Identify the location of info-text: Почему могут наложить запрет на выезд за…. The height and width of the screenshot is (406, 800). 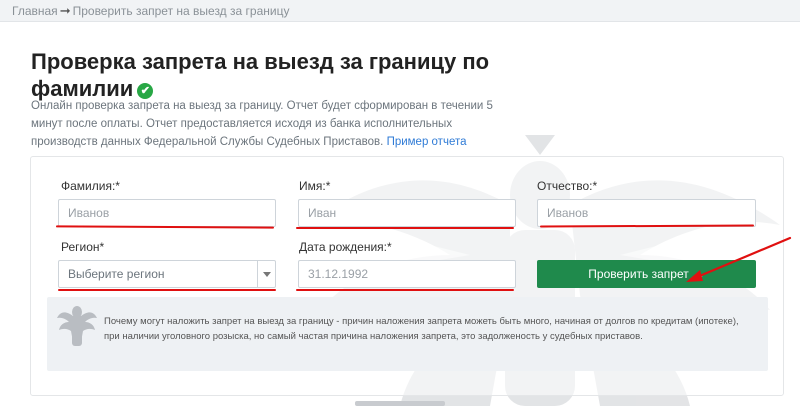
(421, 329).